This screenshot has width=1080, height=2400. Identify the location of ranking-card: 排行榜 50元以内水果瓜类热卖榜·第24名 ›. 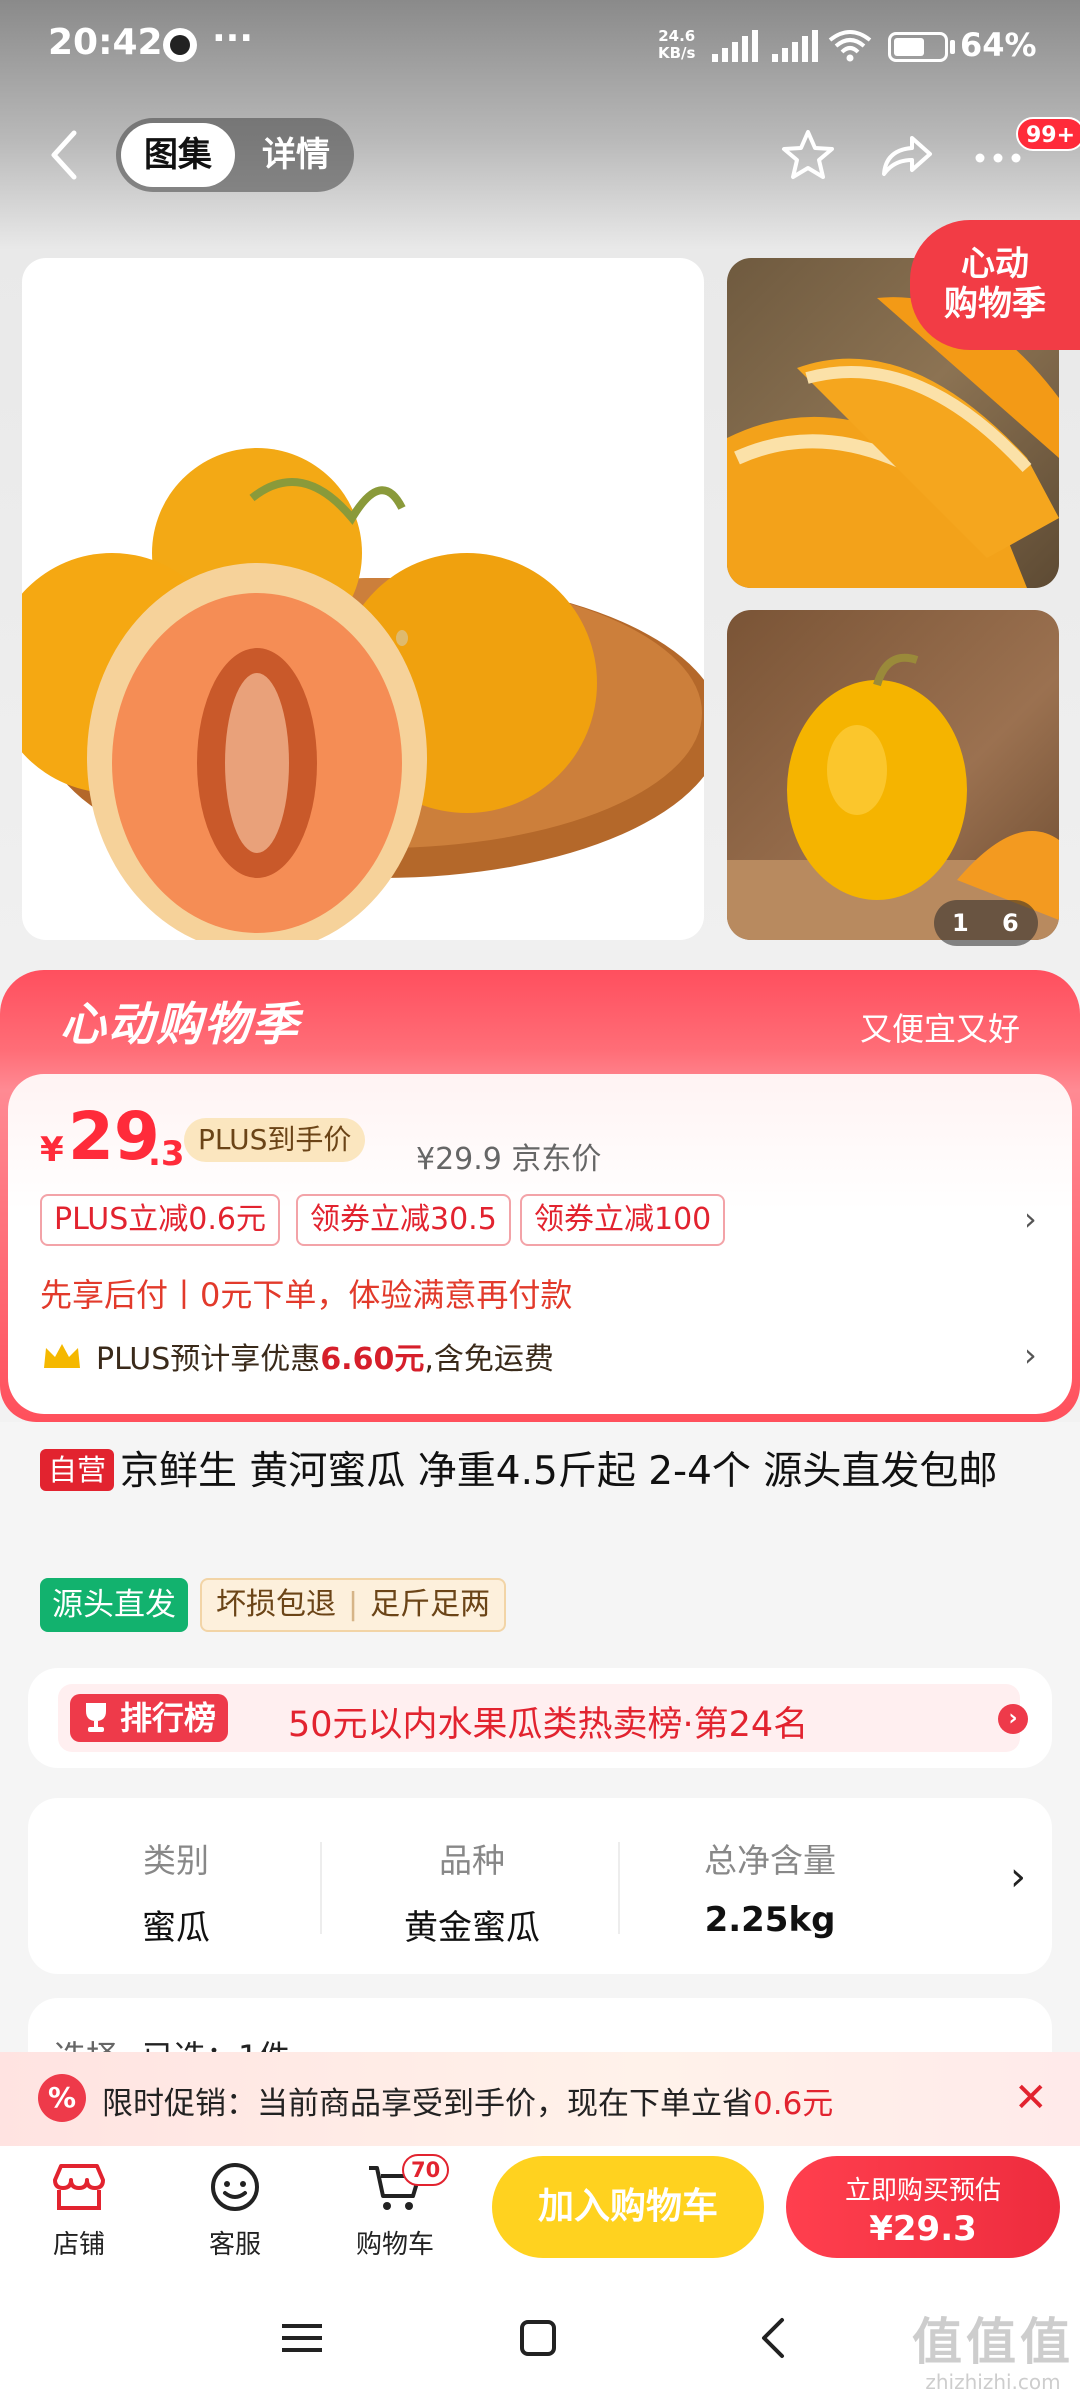
(540, 1718).